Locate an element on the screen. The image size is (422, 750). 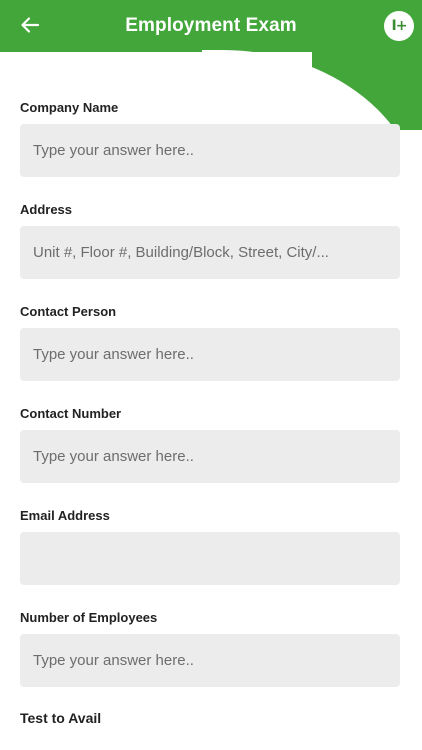
email-address-input is located at coordinates (210, 558).